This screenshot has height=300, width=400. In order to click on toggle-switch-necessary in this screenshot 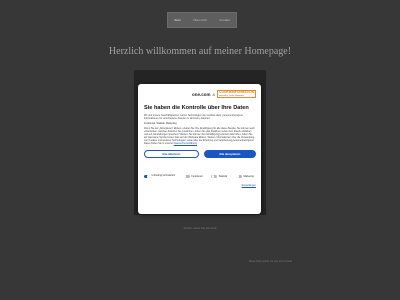, I will do `click(147, 176)`.